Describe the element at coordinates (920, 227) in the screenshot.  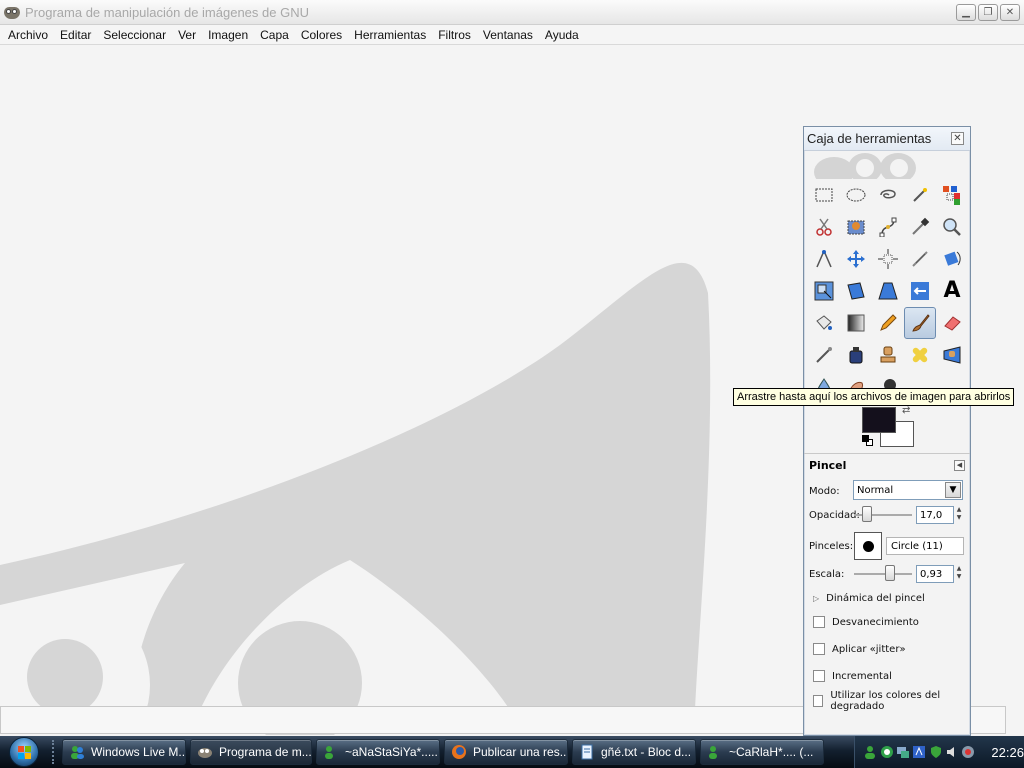
I see `color-picker-icon` at that location.